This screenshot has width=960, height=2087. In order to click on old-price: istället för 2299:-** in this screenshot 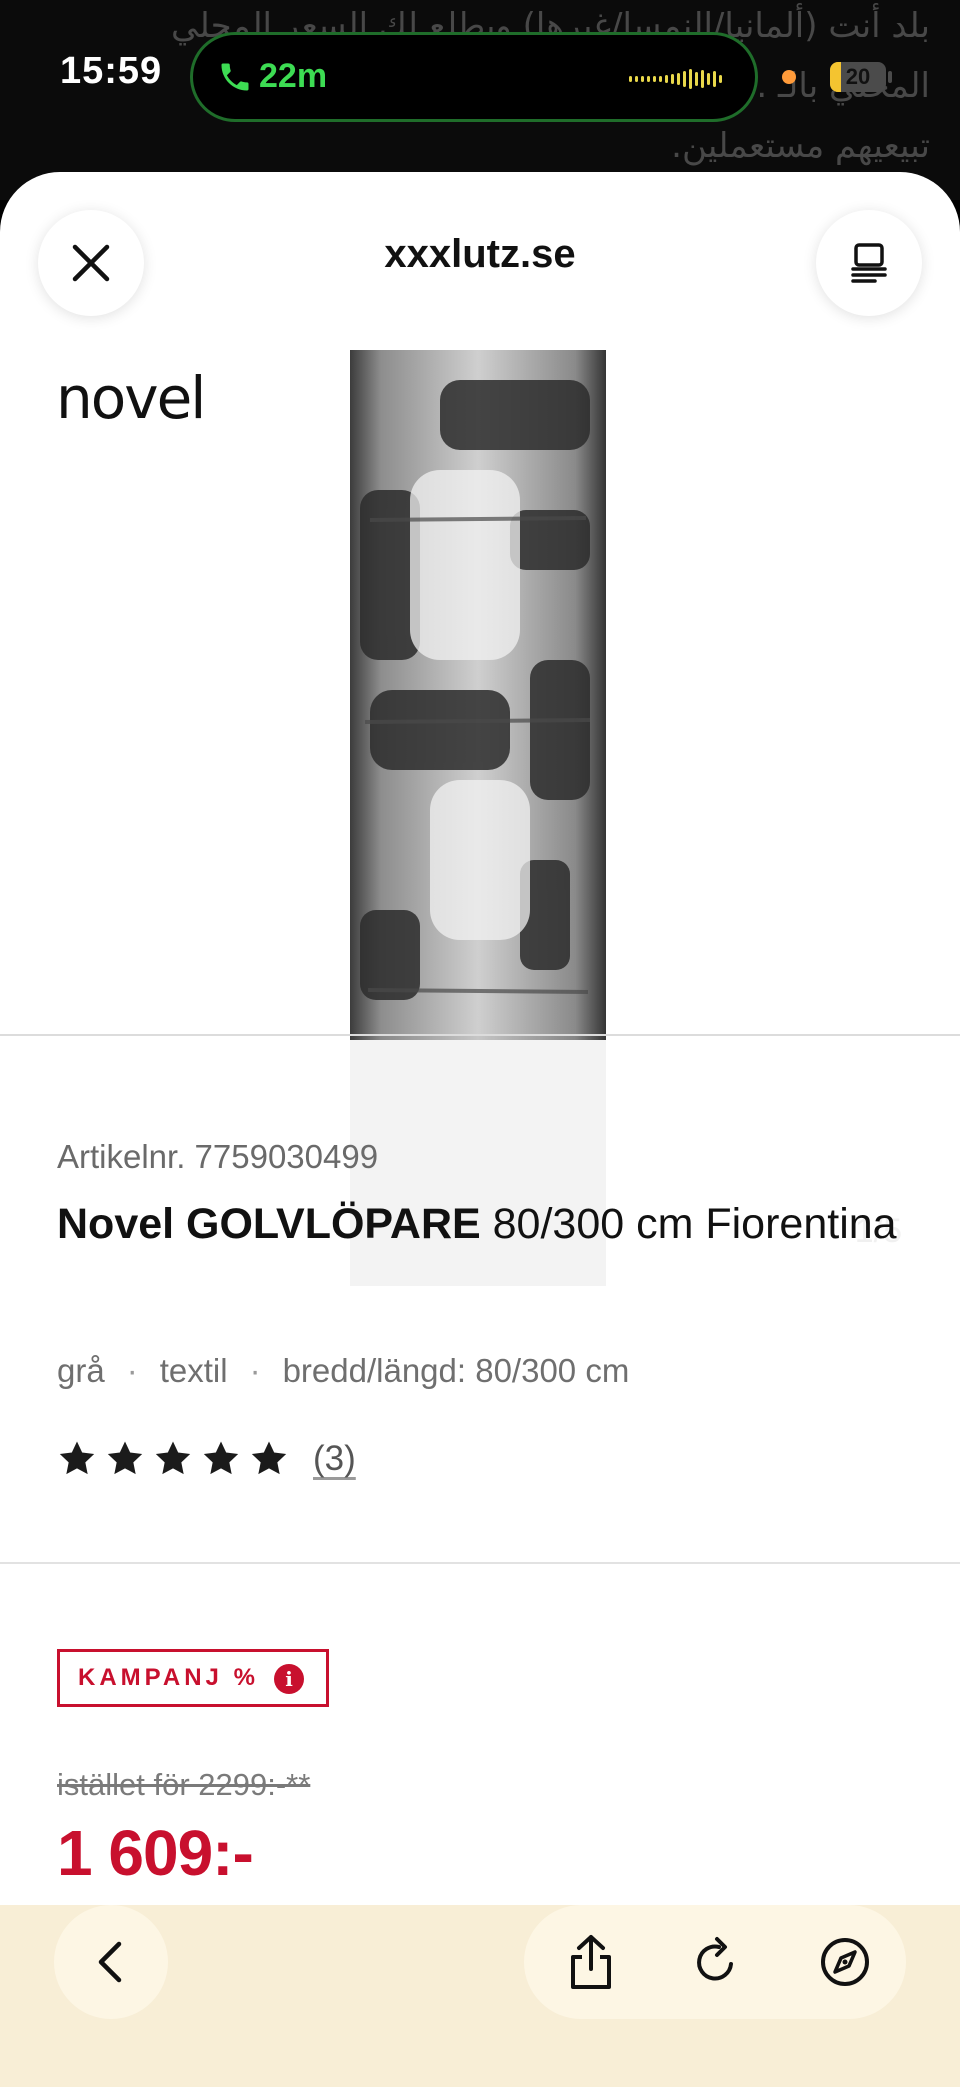, I will do `click(184, 1784)`.